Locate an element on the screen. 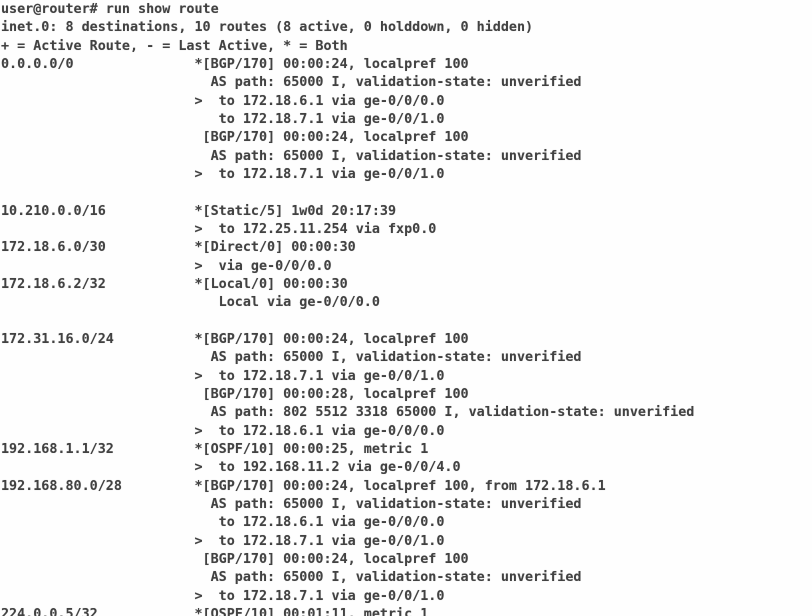  terminal-line: 172.18.6.0/30 *[Direct/0] 00:00:30 is located at coordinates (178, 248).